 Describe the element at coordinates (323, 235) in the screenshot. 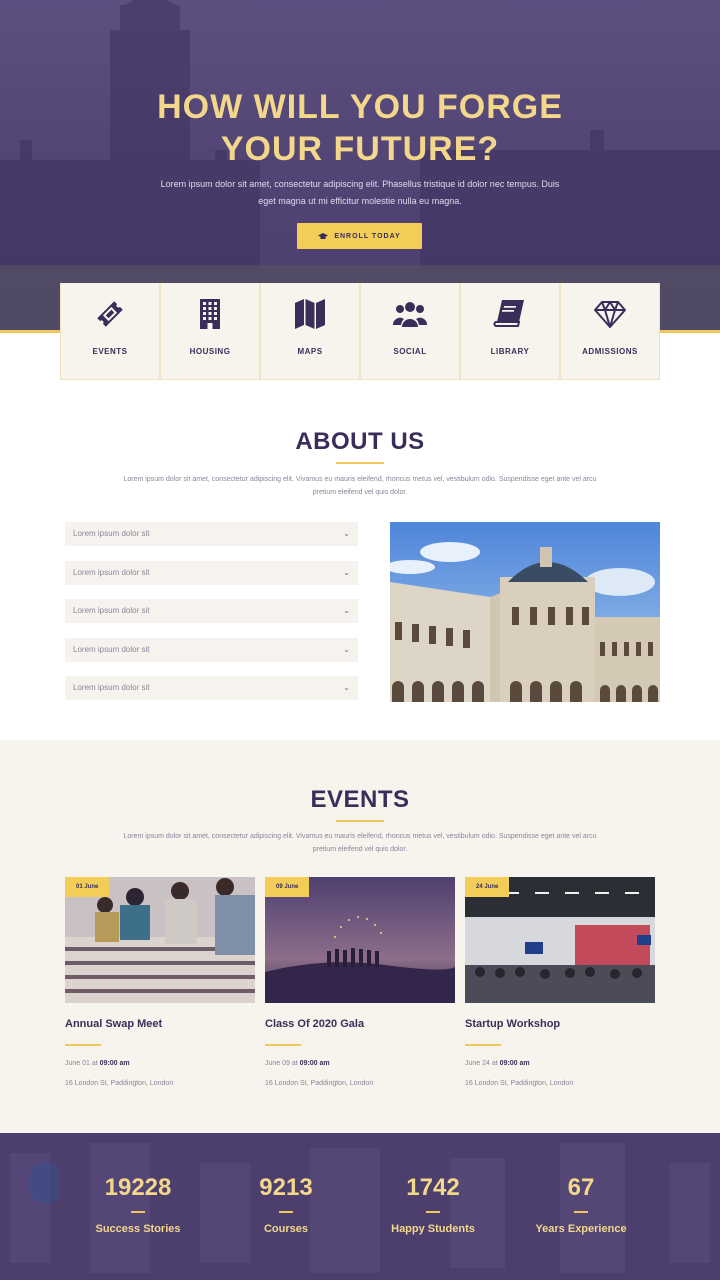

I see `graduation-cap-icon` at that location.